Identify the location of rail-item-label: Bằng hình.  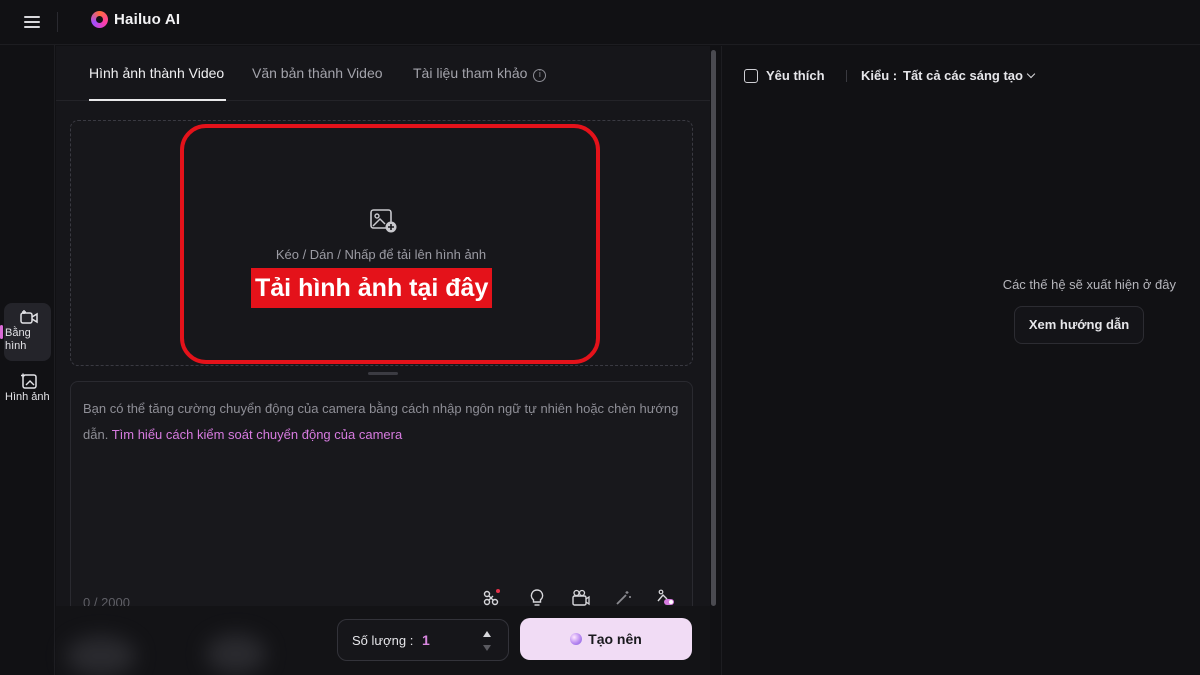
(18, 339).